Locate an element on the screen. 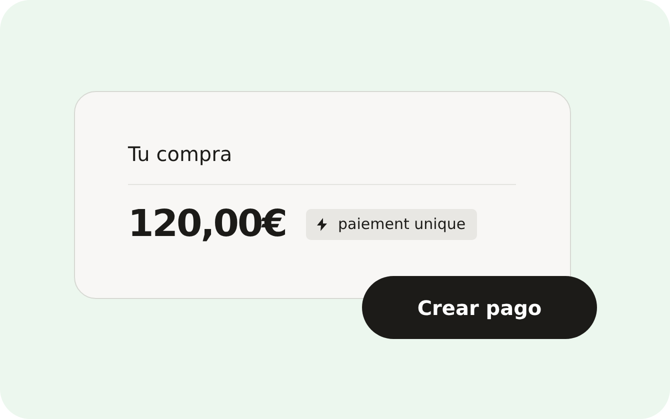  card-title: Tu compra is located at coordinates (181, 154).